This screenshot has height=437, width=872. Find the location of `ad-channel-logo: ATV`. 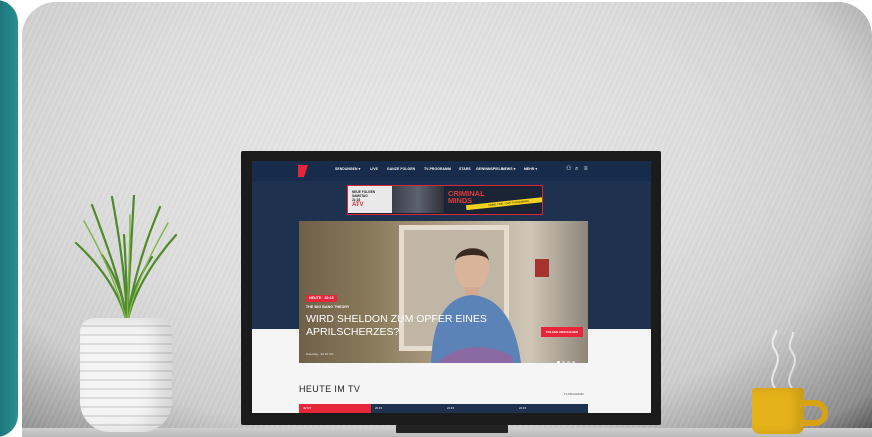

ad-channel-logo: ATV is located at coordinates (358, 205).